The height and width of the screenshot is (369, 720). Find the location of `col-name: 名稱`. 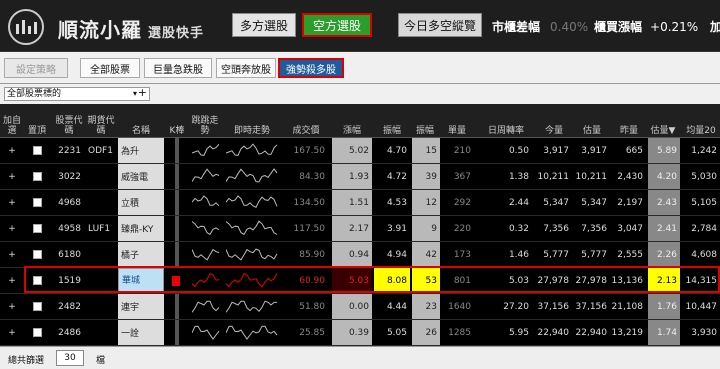

col-name: 名稱 is located at coordinates (141, 121).